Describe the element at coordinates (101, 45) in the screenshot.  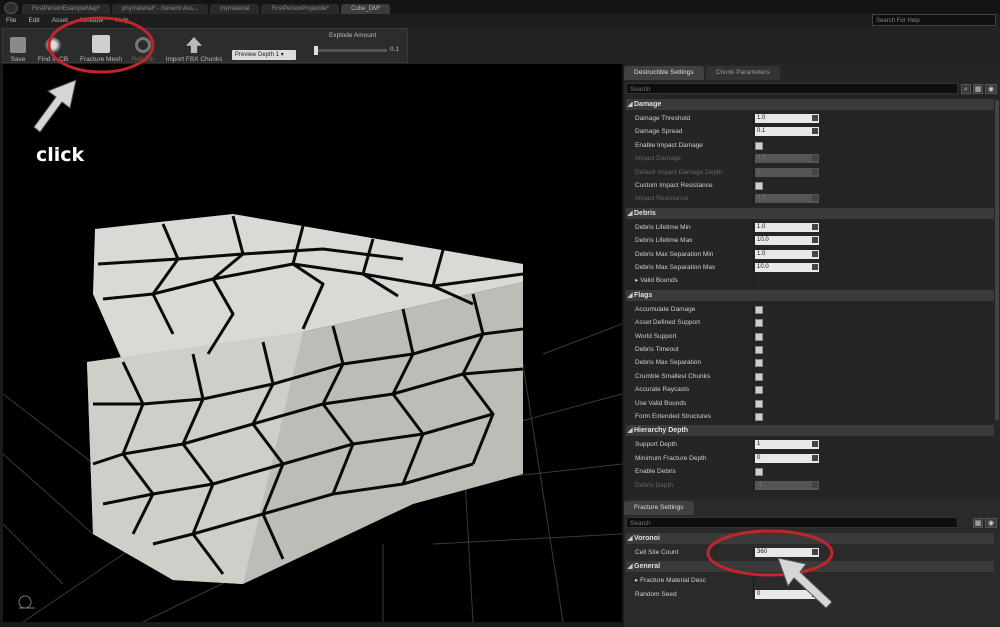
I see `fracture-mesh-highlight-ellipse` at that location.